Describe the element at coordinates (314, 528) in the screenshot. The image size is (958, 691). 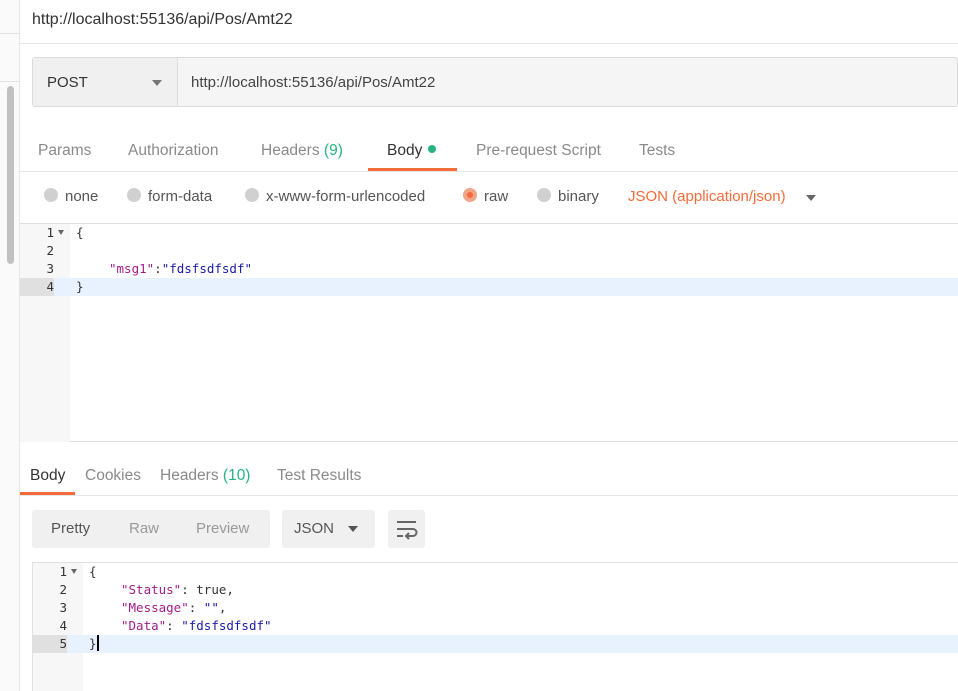
I see `format-label: JSON` at that location.